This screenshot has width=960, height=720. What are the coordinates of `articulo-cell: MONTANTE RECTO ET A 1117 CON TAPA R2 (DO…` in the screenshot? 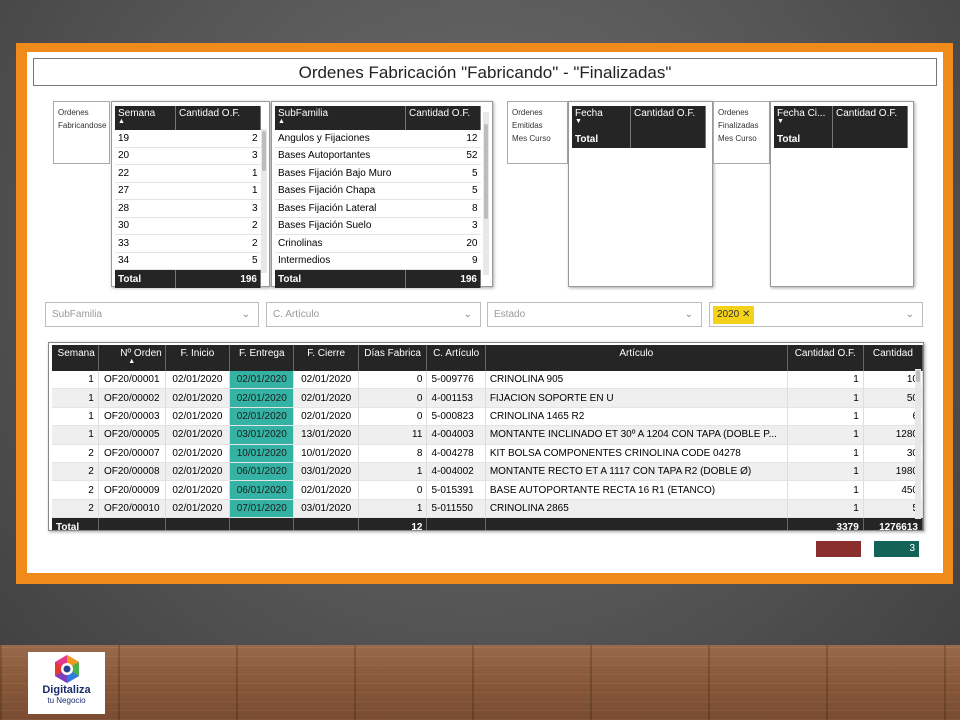 It's located at (636, 472).